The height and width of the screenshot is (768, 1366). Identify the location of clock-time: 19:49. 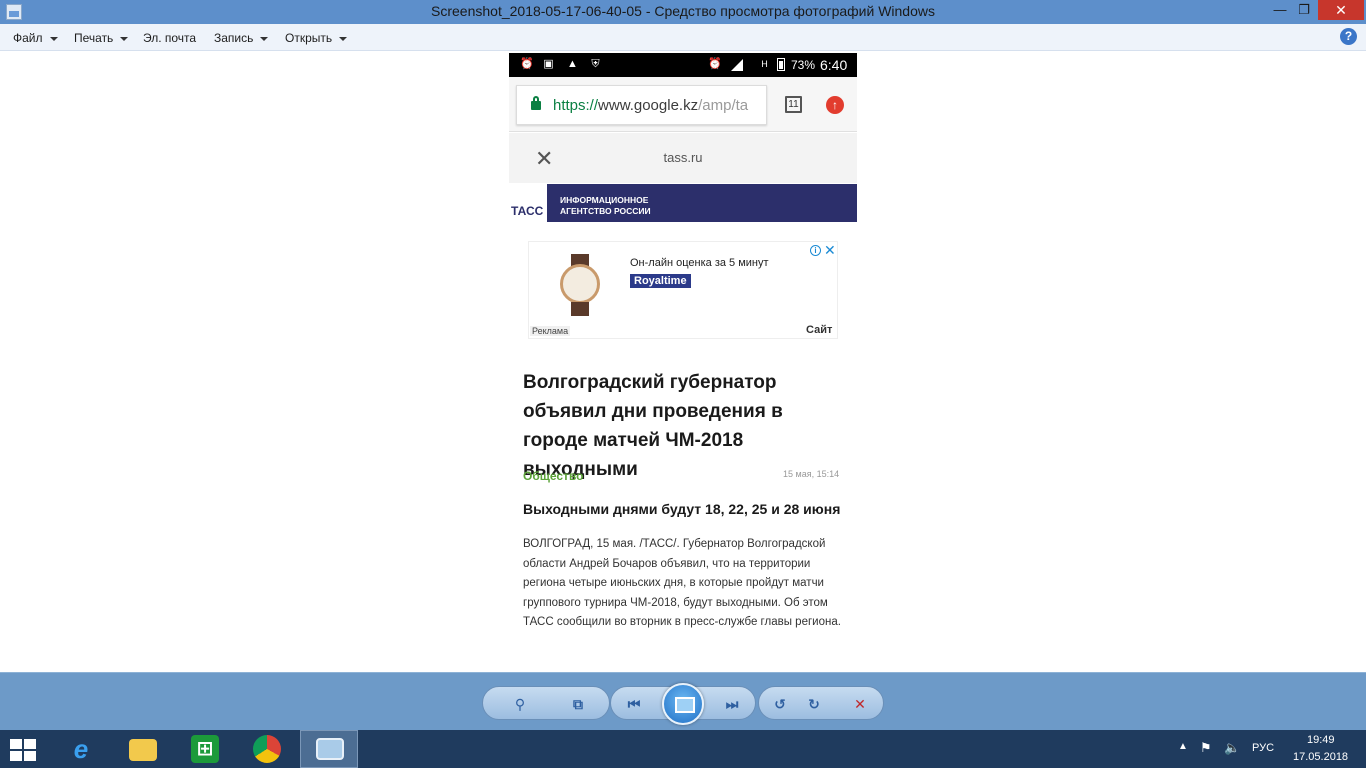
(1321, 740).